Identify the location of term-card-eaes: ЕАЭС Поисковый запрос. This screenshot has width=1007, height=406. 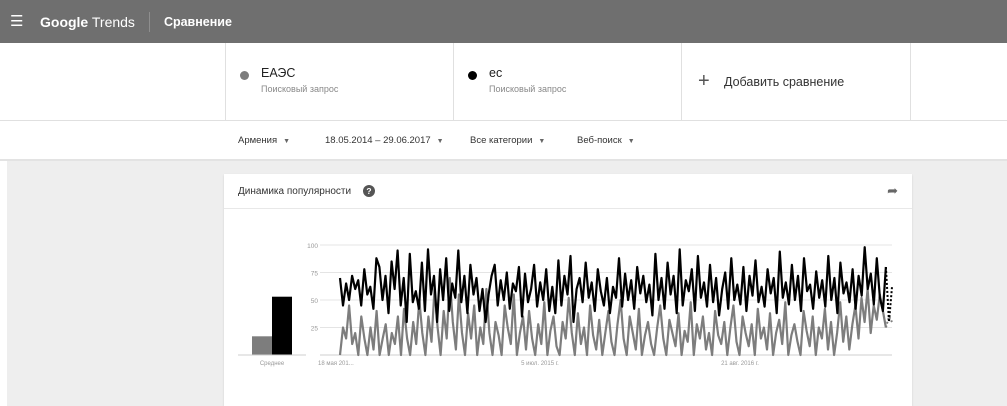
(339, 81).